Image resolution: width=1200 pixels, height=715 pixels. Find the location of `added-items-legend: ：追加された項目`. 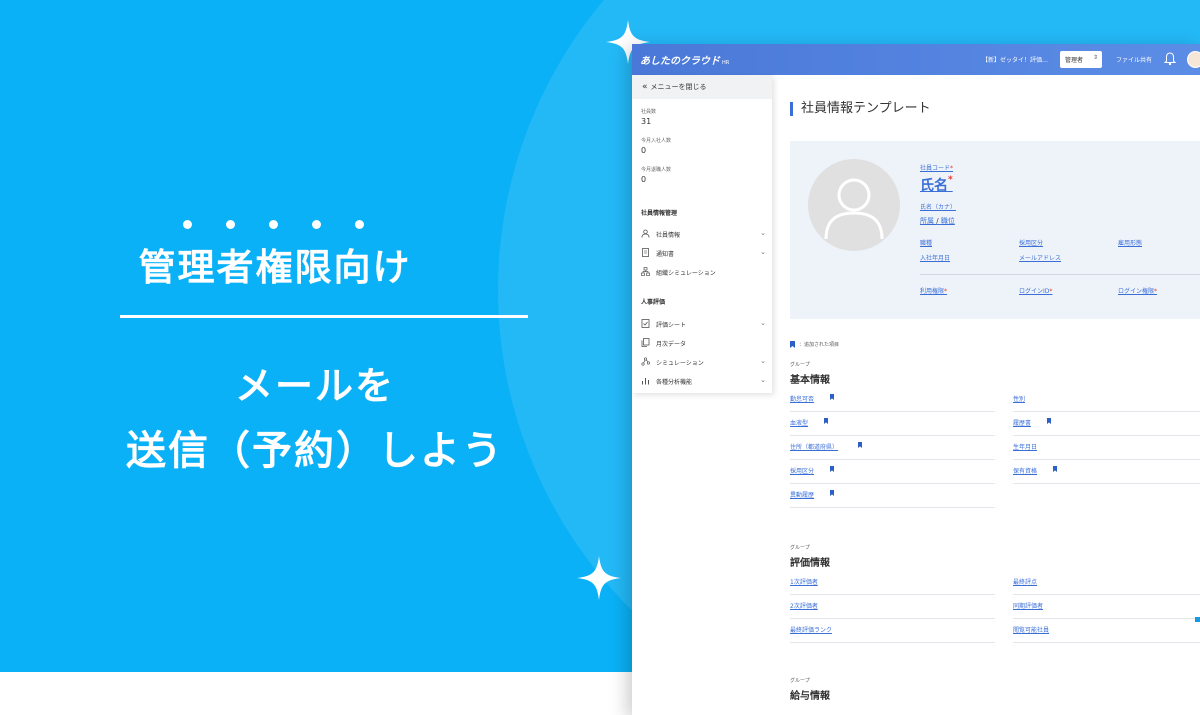

added-items-legend: ：追加された項目 is located at coordinates (814, 344).